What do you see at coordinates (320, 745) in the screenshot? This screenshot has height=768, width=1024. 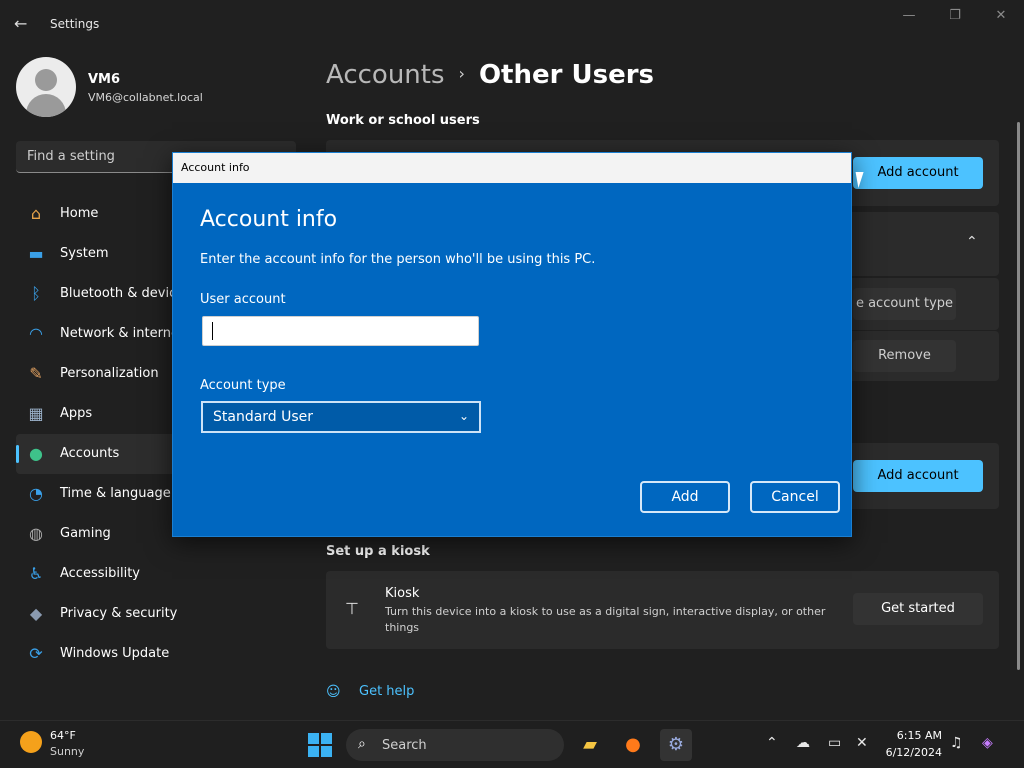 I see `windows-start-icon` at bounding box center [320, 745].